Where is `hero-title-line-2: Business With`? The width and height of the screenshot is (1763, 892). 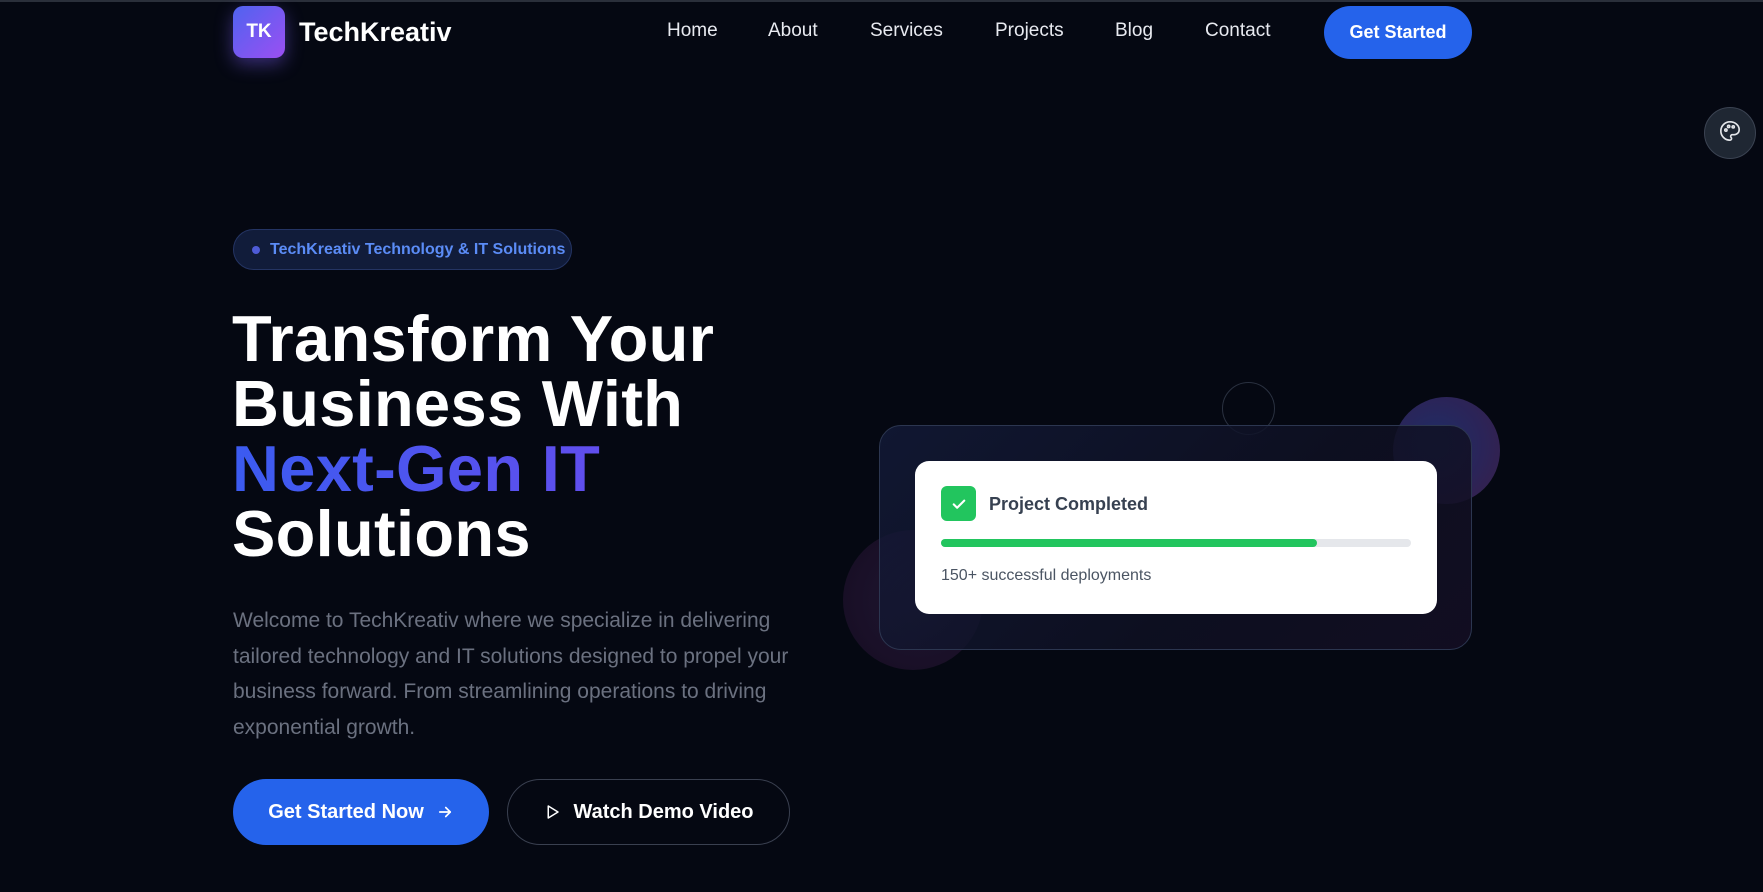 hero-title-line-2: Business With is located at coordinates (458, 403).